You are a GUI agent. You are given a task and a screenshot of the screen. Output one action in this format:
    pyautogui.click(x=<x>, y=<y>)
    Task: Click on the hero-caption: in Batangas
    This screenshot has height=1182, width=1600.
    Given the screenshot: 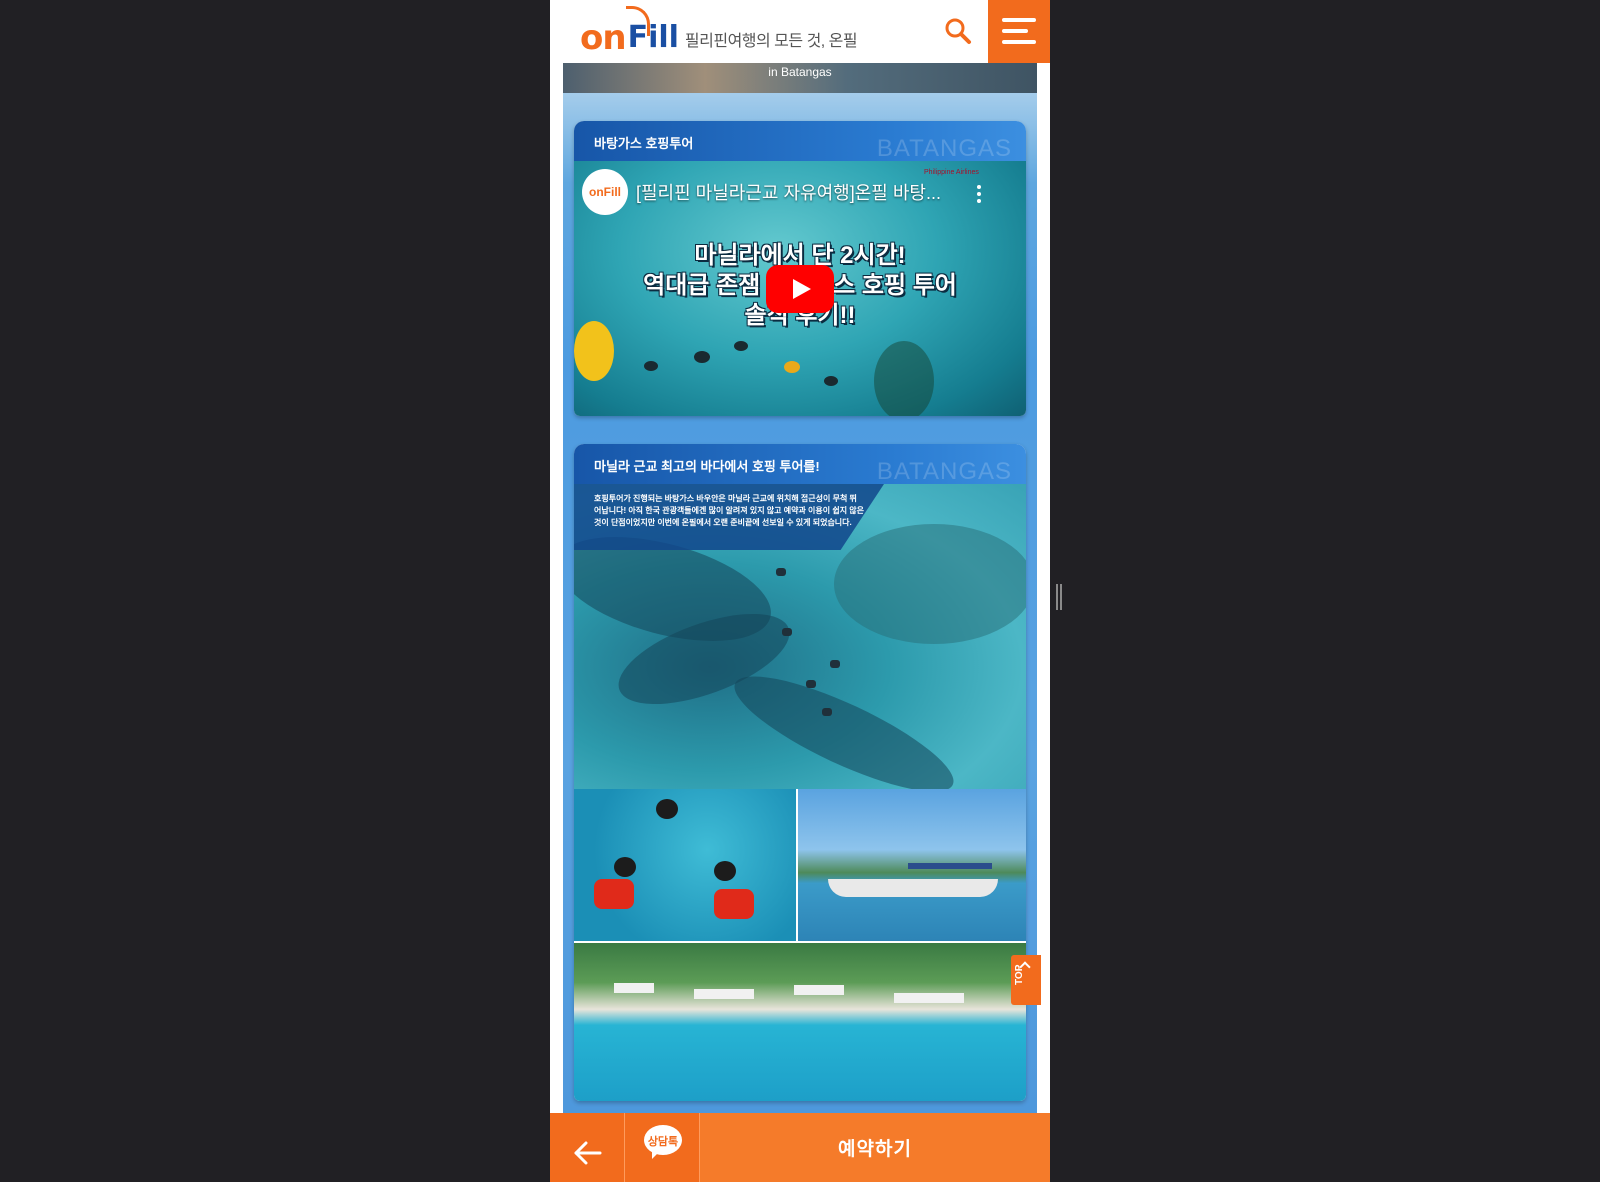 What is the action you would take?
    pyautogui.click(x=800, y=72)
    